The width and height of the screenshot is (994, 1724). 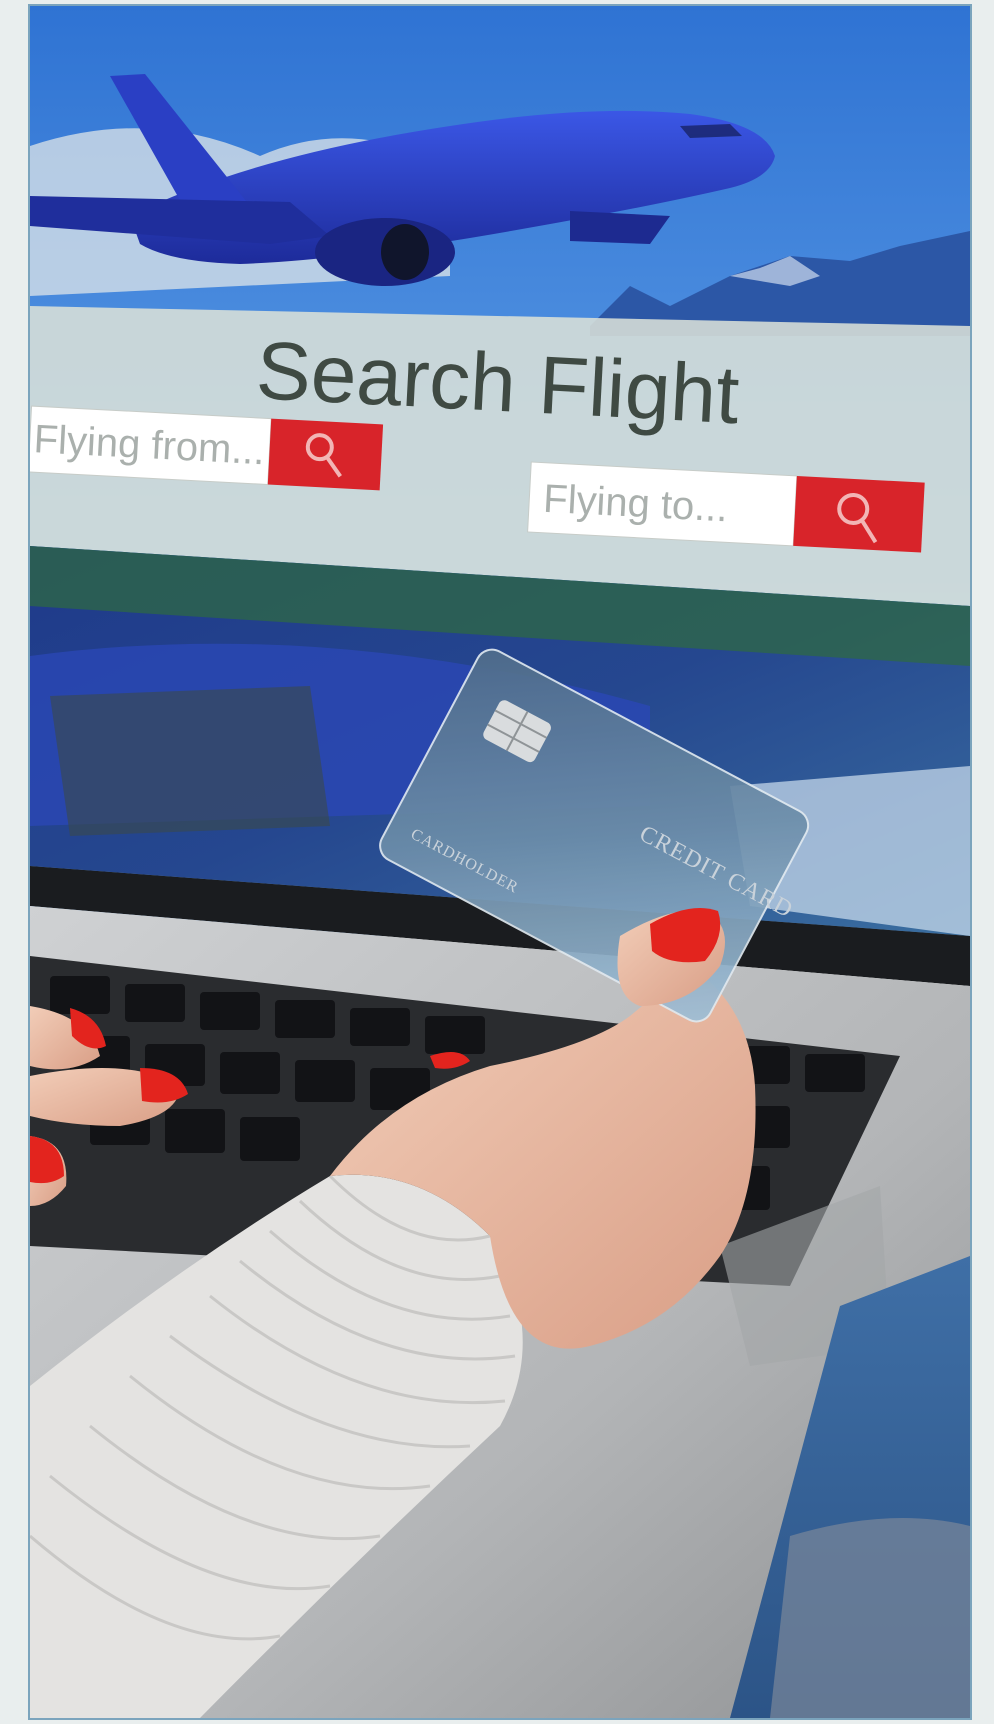 What do you see at coordinates (859, 514) in the screenshot?
I see `flying-to-search-button` at bounding box center [859, 514].